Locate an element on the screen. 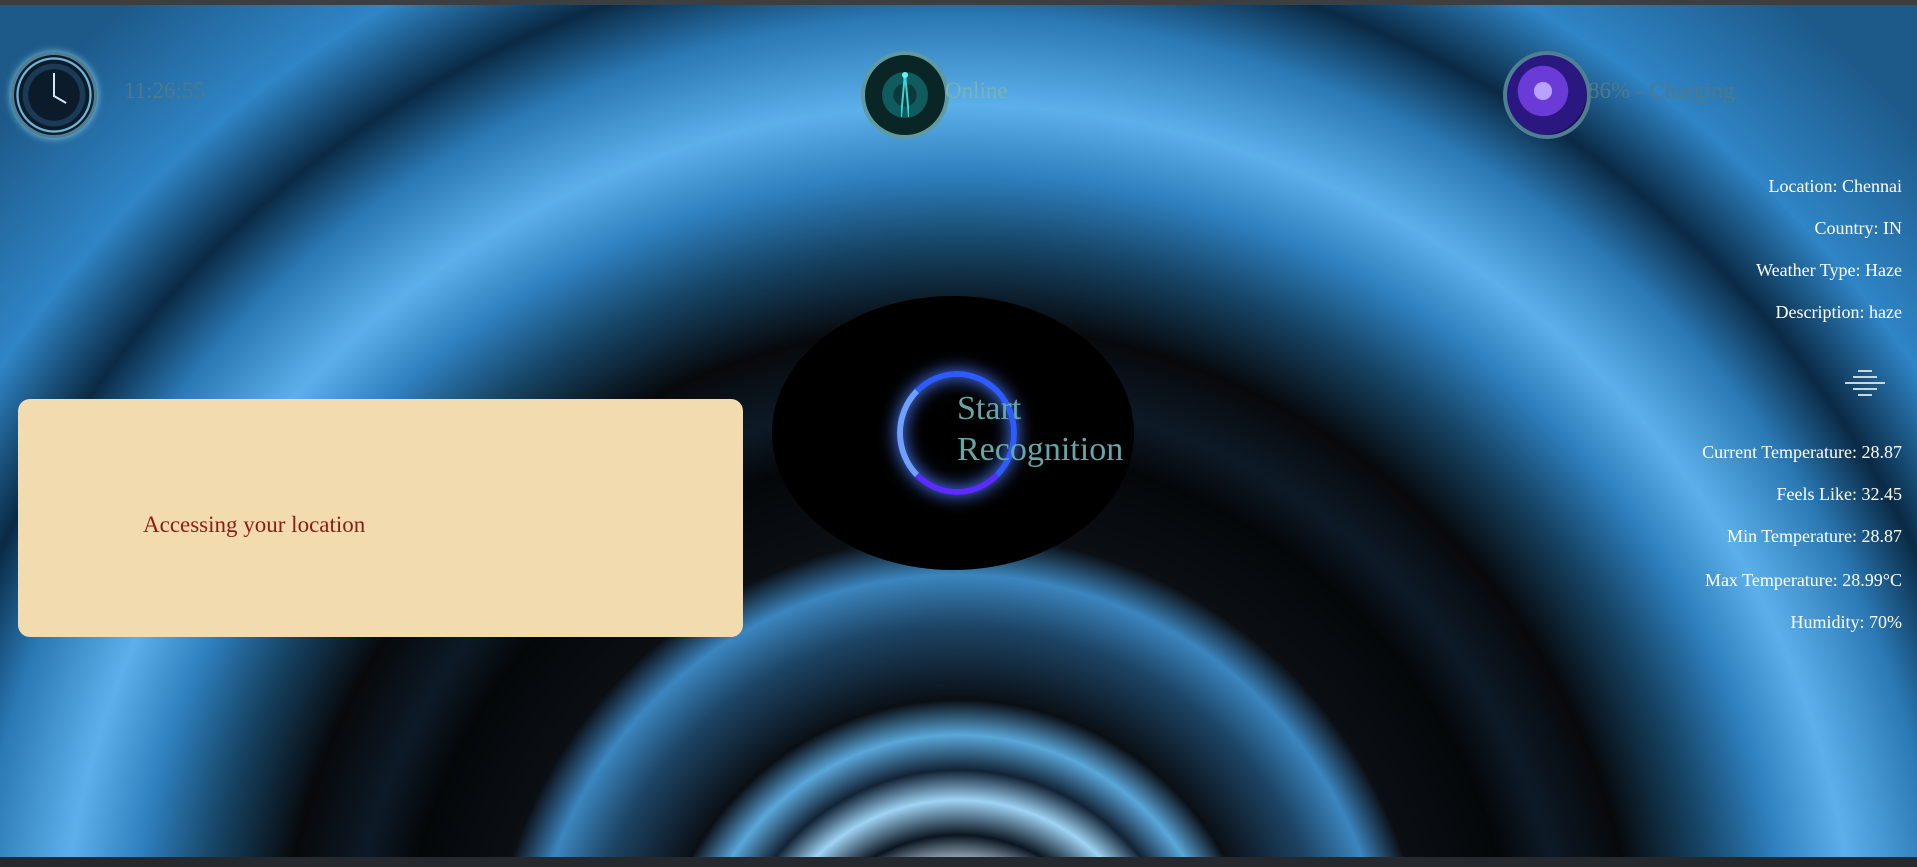 The height and width of the screenshot is (867, 1917). clock-hand is located at coordinates (54, 85).